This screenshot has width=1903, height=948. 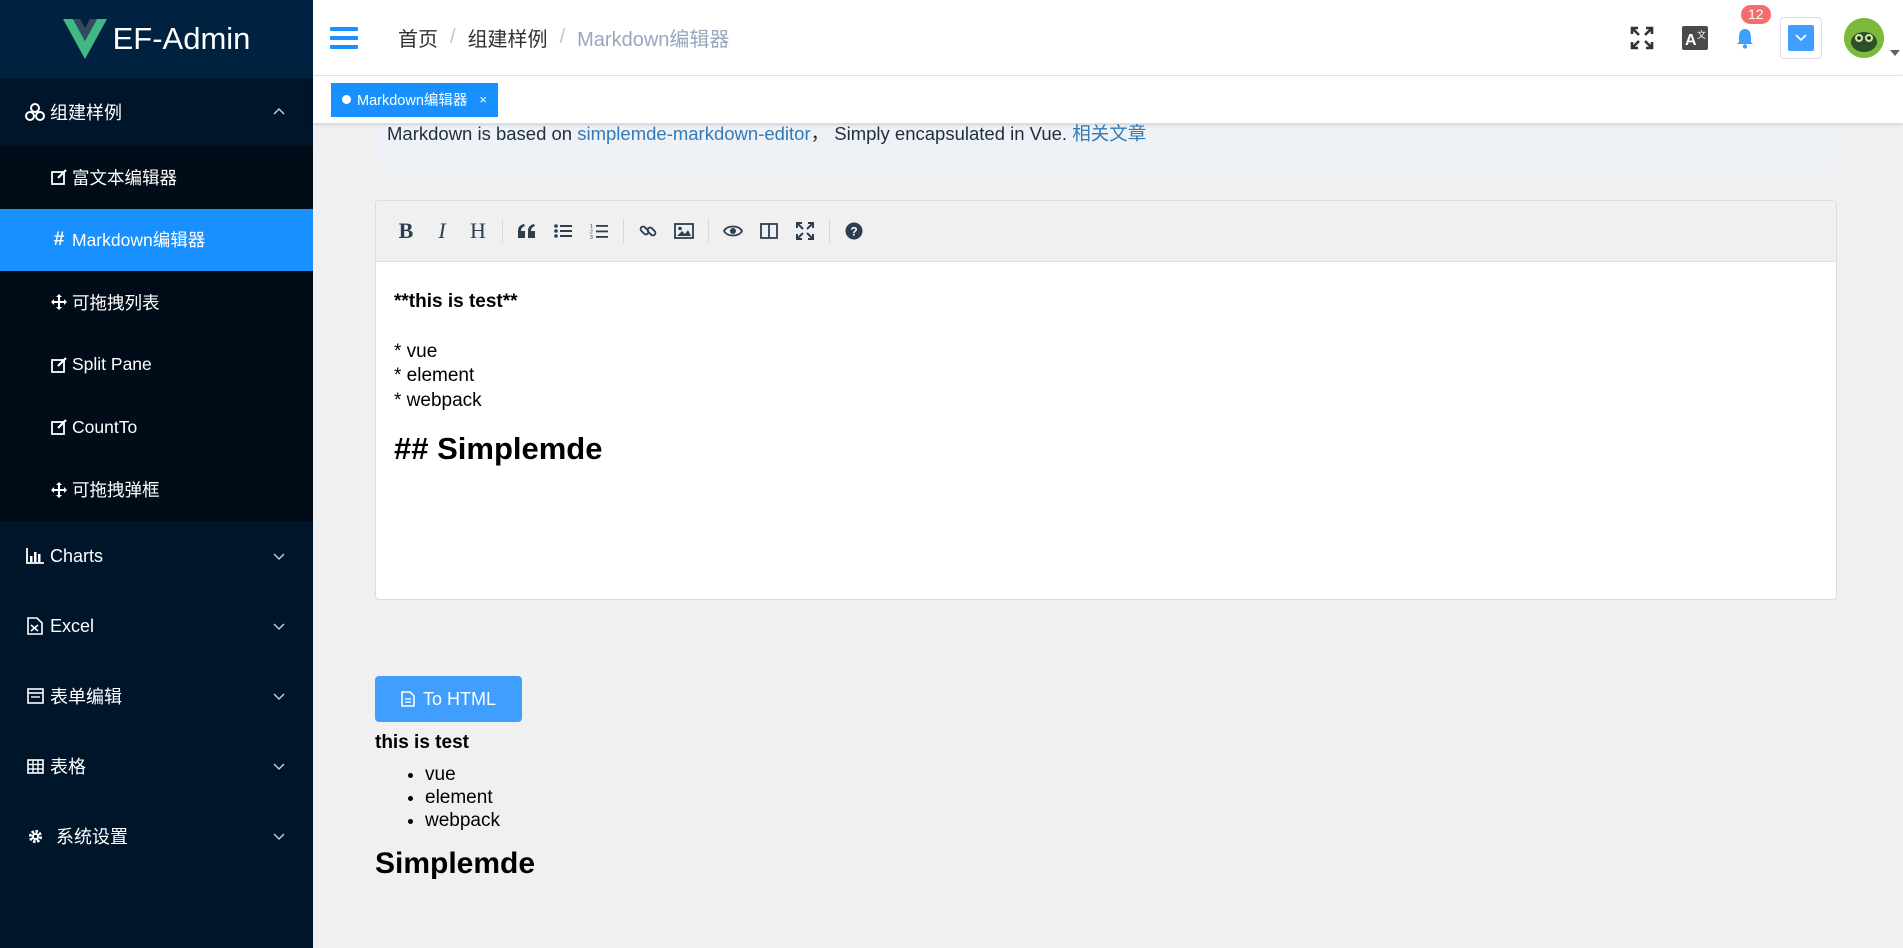 I want to click on list-item: element, so click(x=480, y=797).